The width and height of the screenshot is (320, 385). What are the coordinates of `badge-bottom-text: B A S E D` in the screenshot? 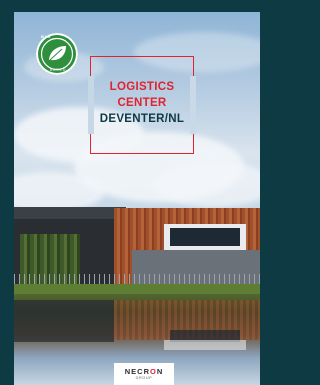 It's located at (58, 70).